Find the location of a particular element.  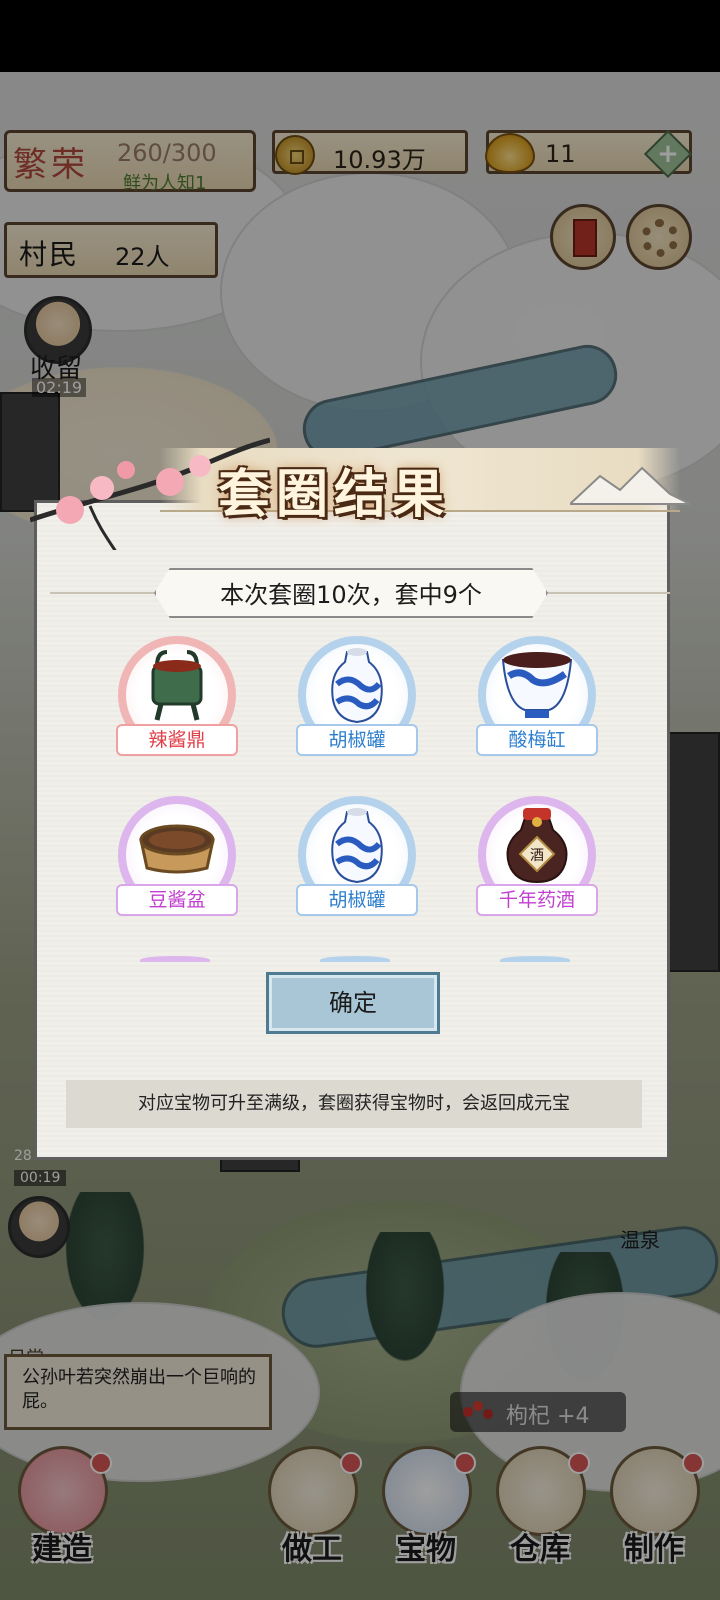

item-name: 酸梅缸 is located at coordinates (537, 740).